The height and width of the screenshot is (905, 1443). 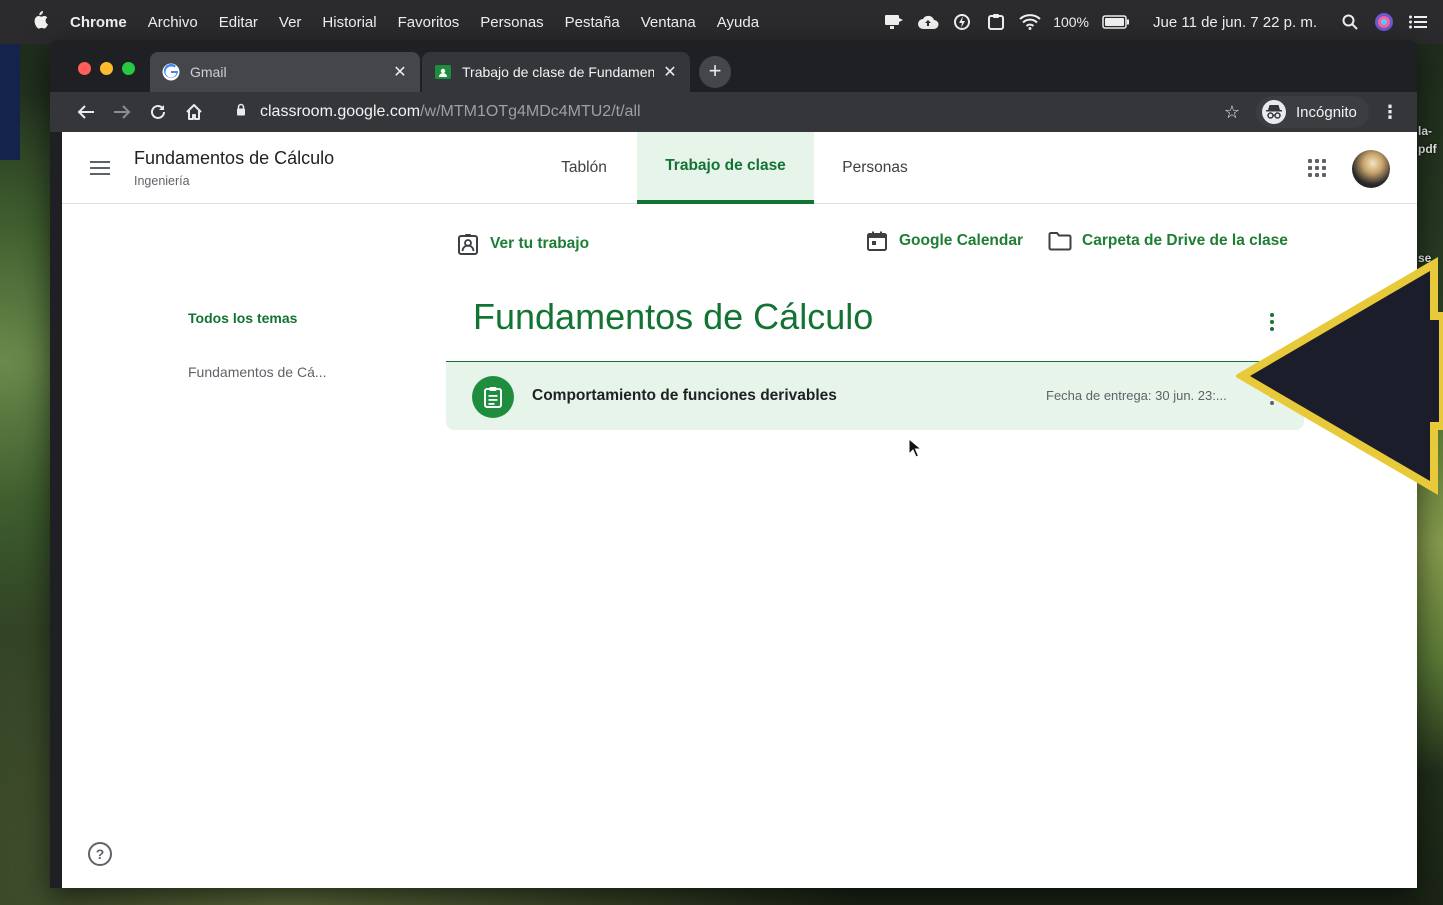 What do you see at coordinates (715, 72) in the screenshot?
I see `new-tab-button: +` at bounding box center [715, 72].